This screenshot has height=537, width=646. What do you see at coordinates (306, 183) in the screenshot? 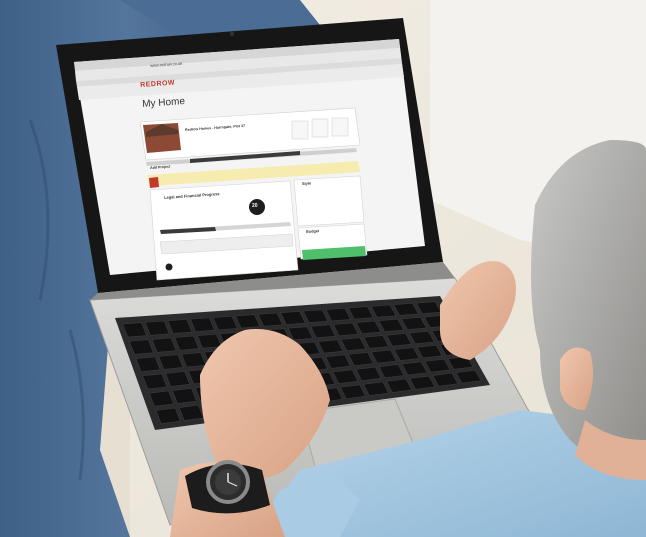
I see `style-card-title: Style` at bounding box center [306, 183].